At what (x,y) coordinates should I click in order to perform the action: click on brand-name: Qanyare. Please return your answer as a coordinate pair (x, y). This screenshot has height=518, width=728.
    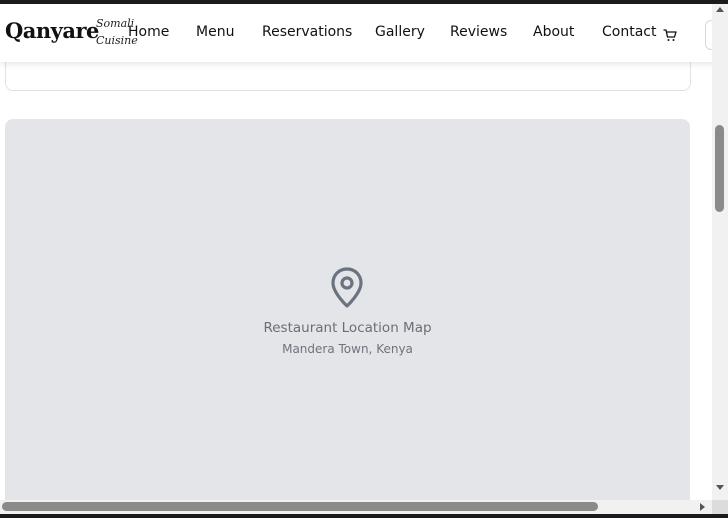
    Looking at the image, I should click on (52, 30).